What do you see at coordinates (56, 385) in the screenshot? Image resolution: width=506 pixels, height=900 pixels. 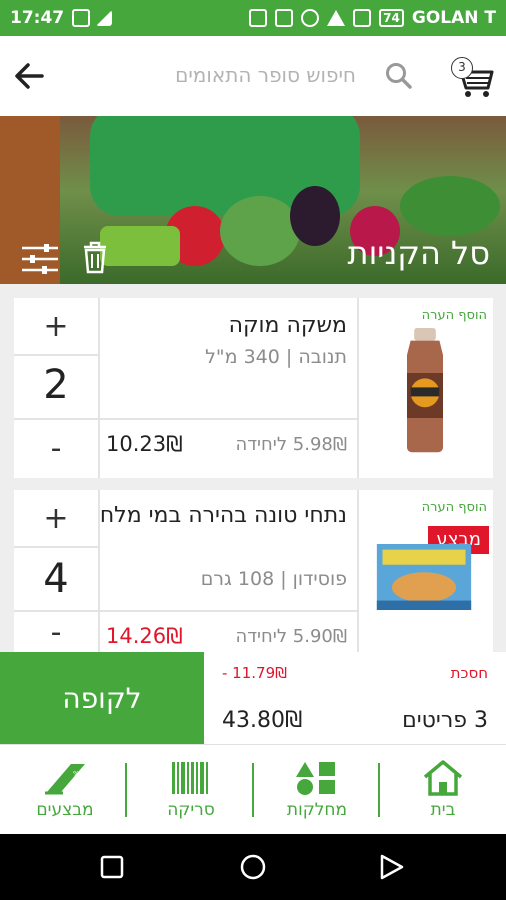 I see `quantity-value: 2` at bounding box center [56, 385].